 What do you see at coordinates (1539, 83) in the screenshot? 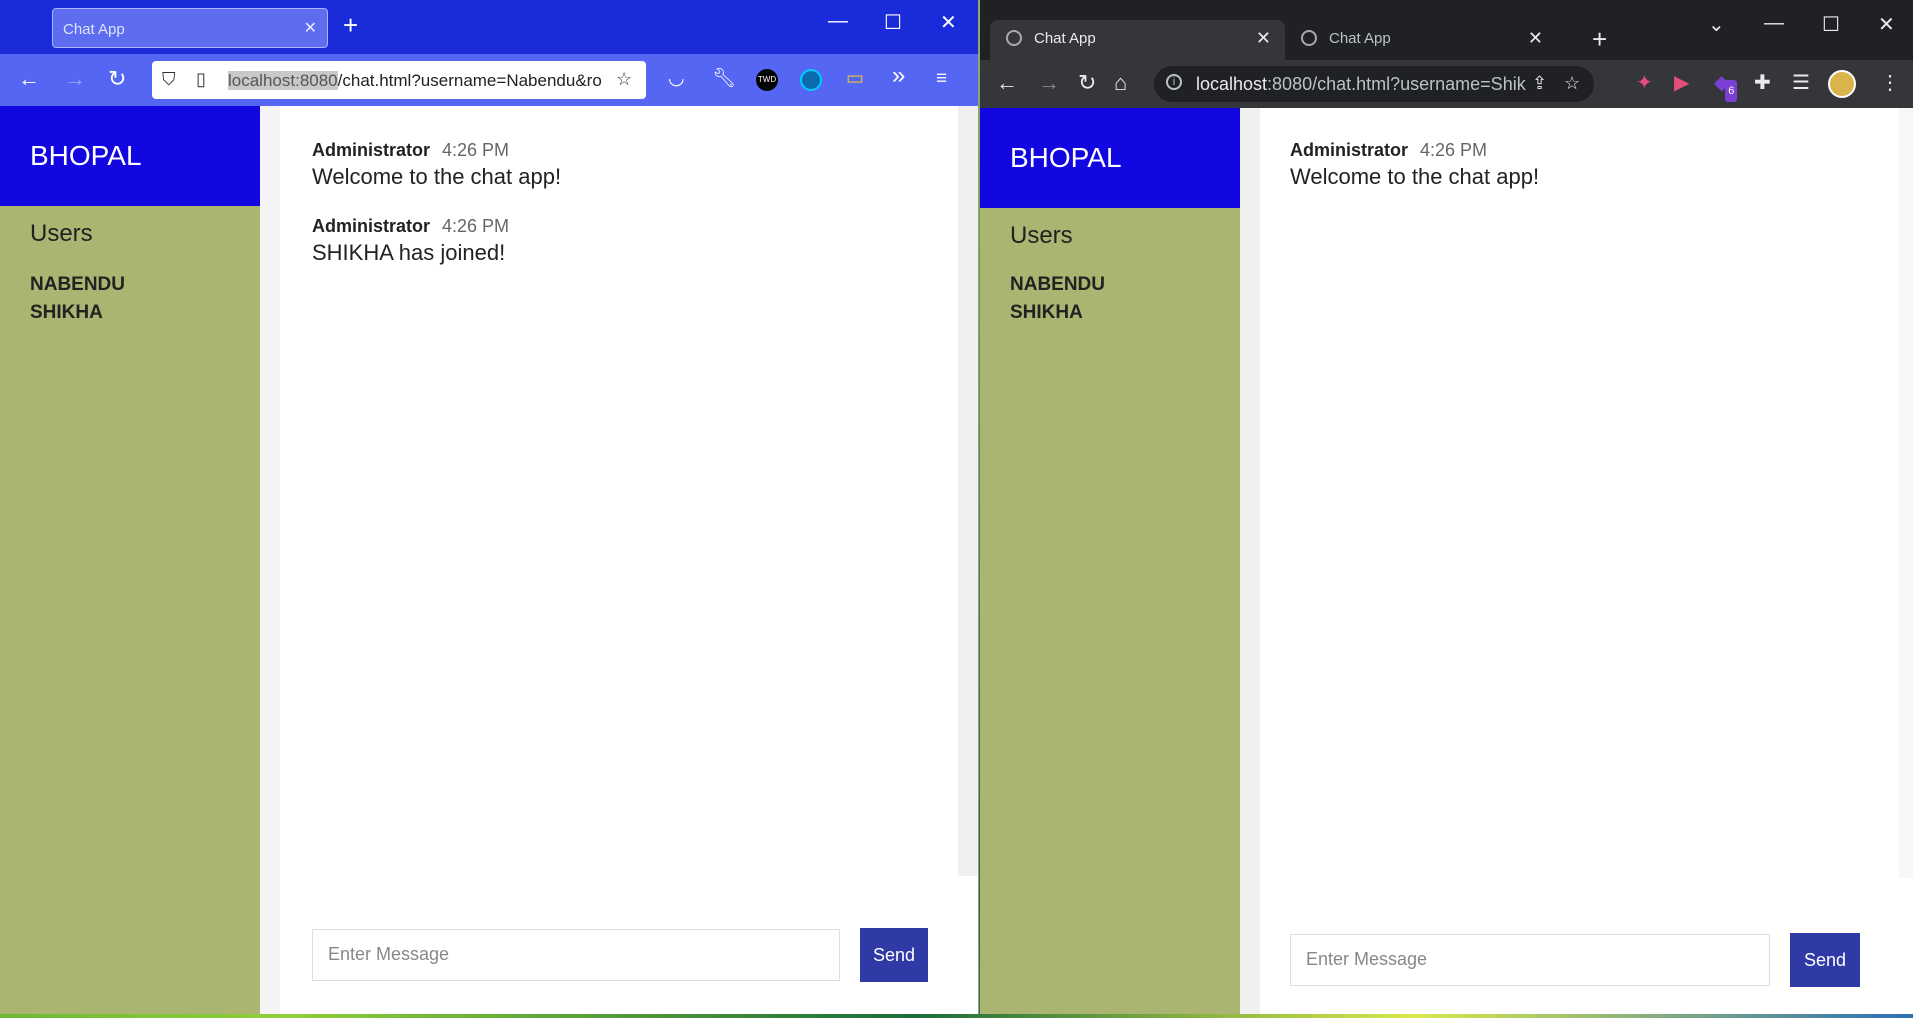
I see `share-icon: ⇪` at bounding box center [1539, 83].